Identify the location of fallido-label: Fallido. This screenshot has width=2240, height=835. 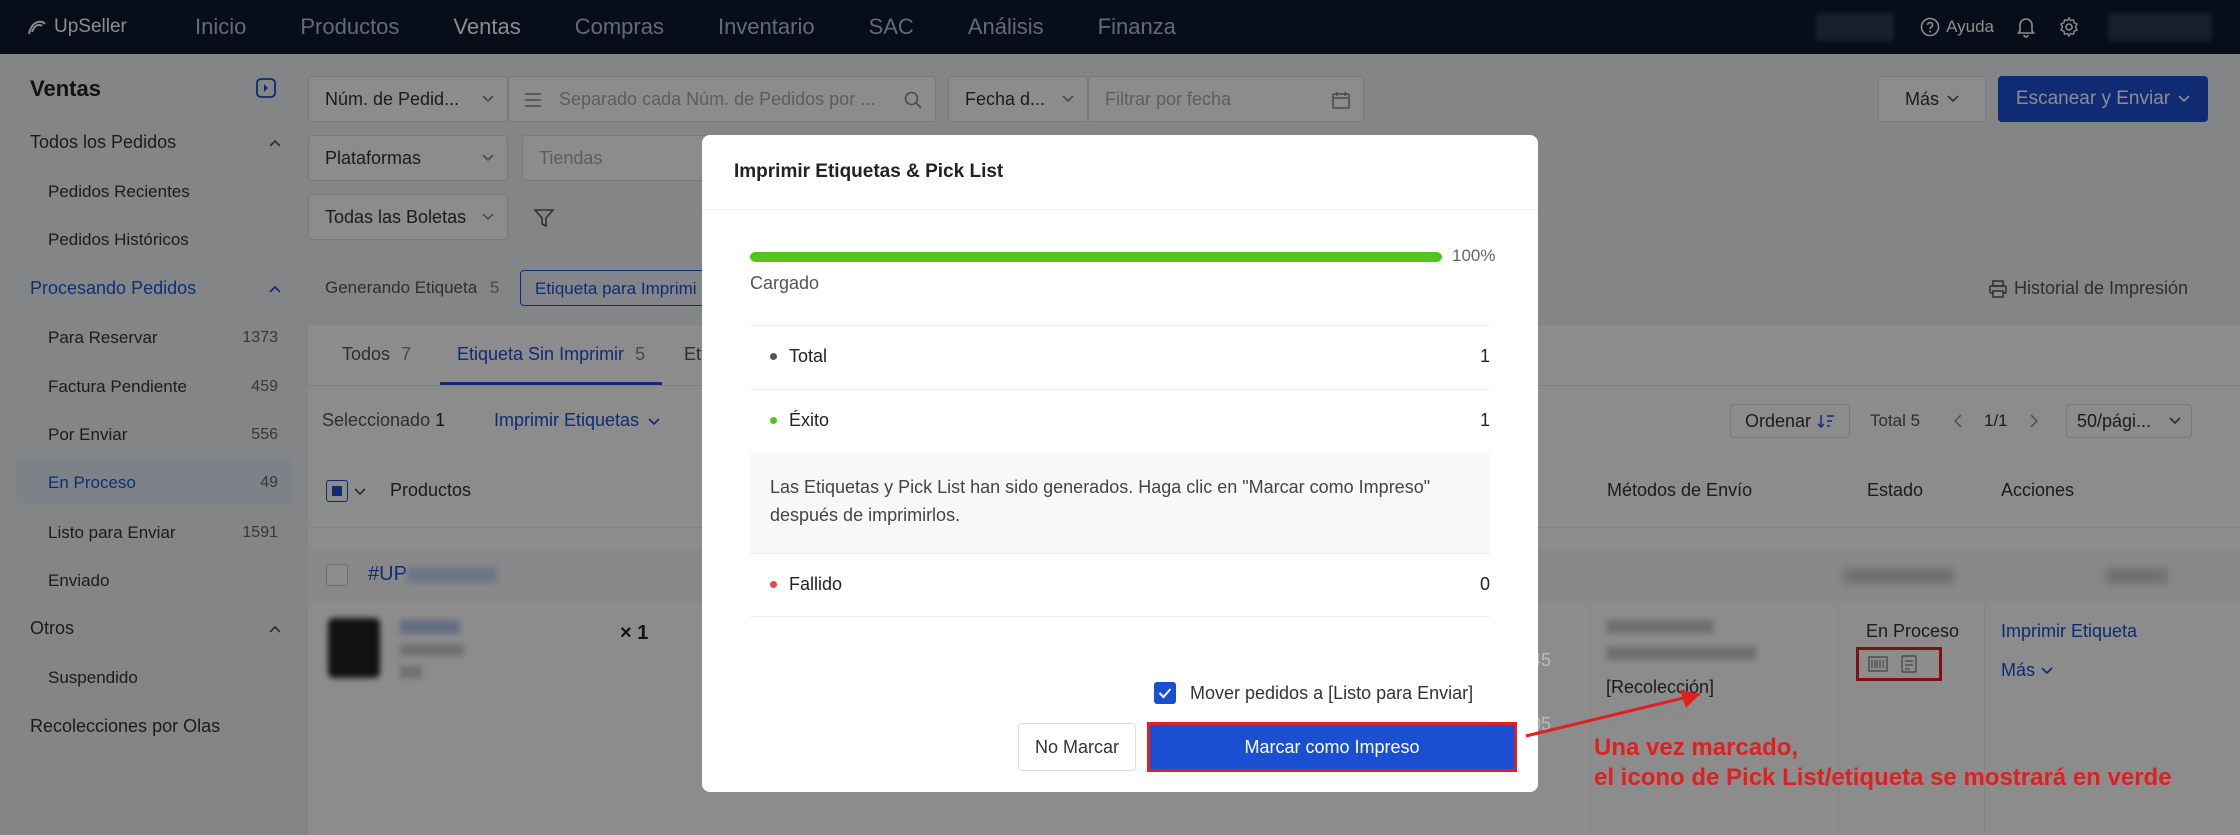
(816, 584).